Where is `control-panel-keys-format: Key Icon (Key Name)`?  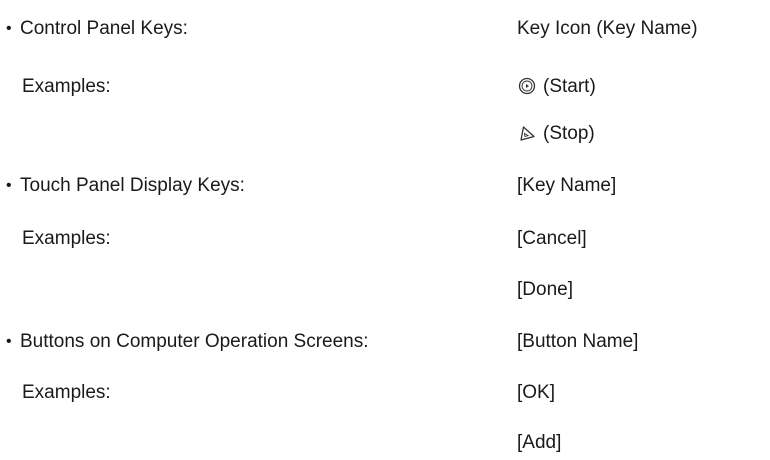
control-panel-keys-format: Key Icon (Key Name) is located at coordinates (607, 28).